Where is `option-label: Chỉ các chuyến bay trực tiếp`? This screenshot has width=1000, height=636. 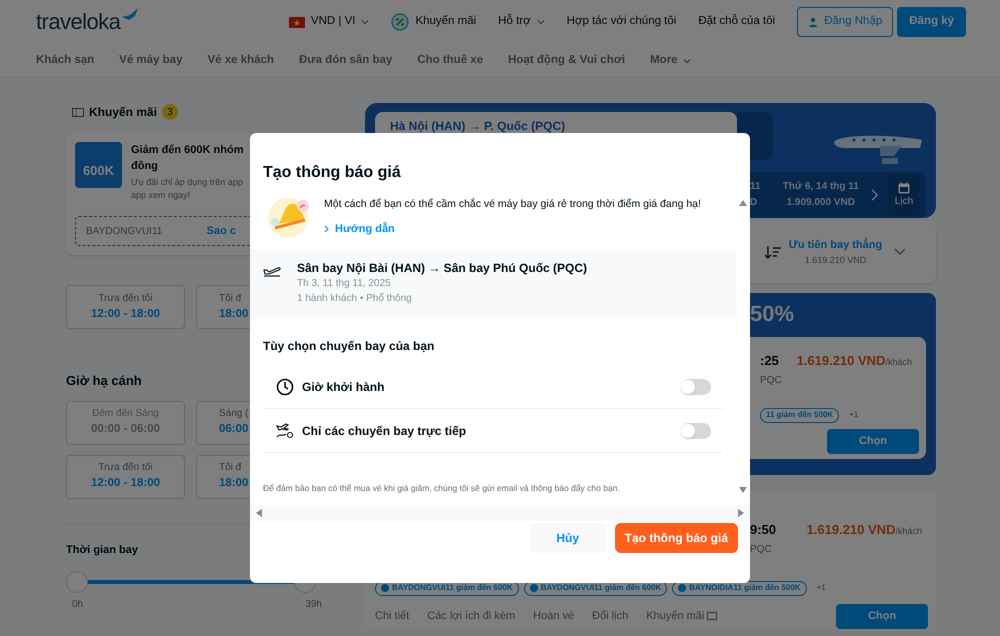 option-label: Chỉ các chuyến bay trực tiếp is located at coordinates (384, 431).